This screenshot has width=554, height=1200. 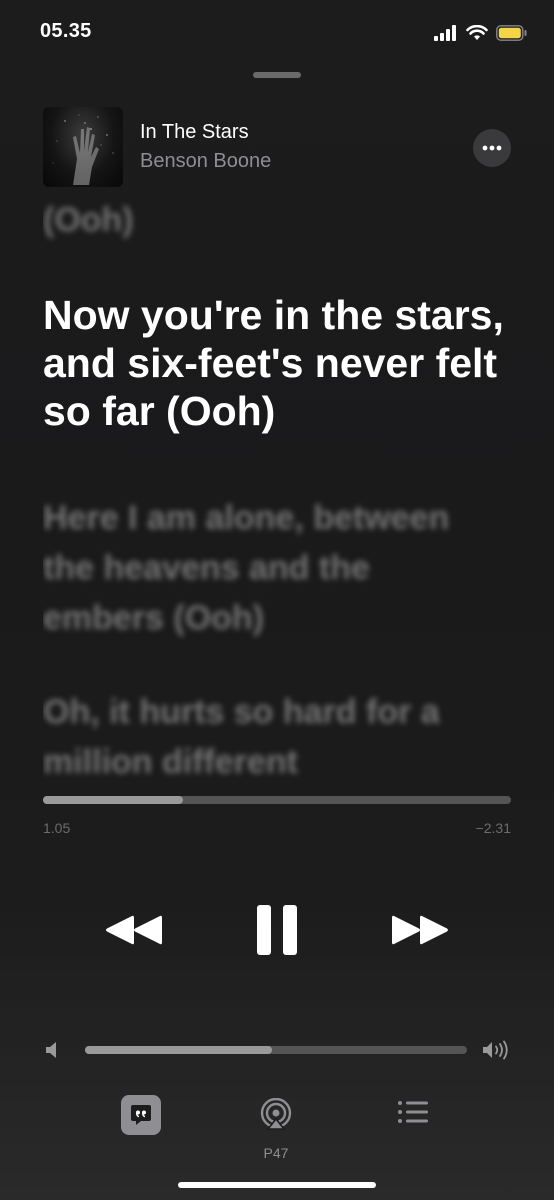 I want to click on lyric-line-previous: (Ooh), so click(x=88, y=220).